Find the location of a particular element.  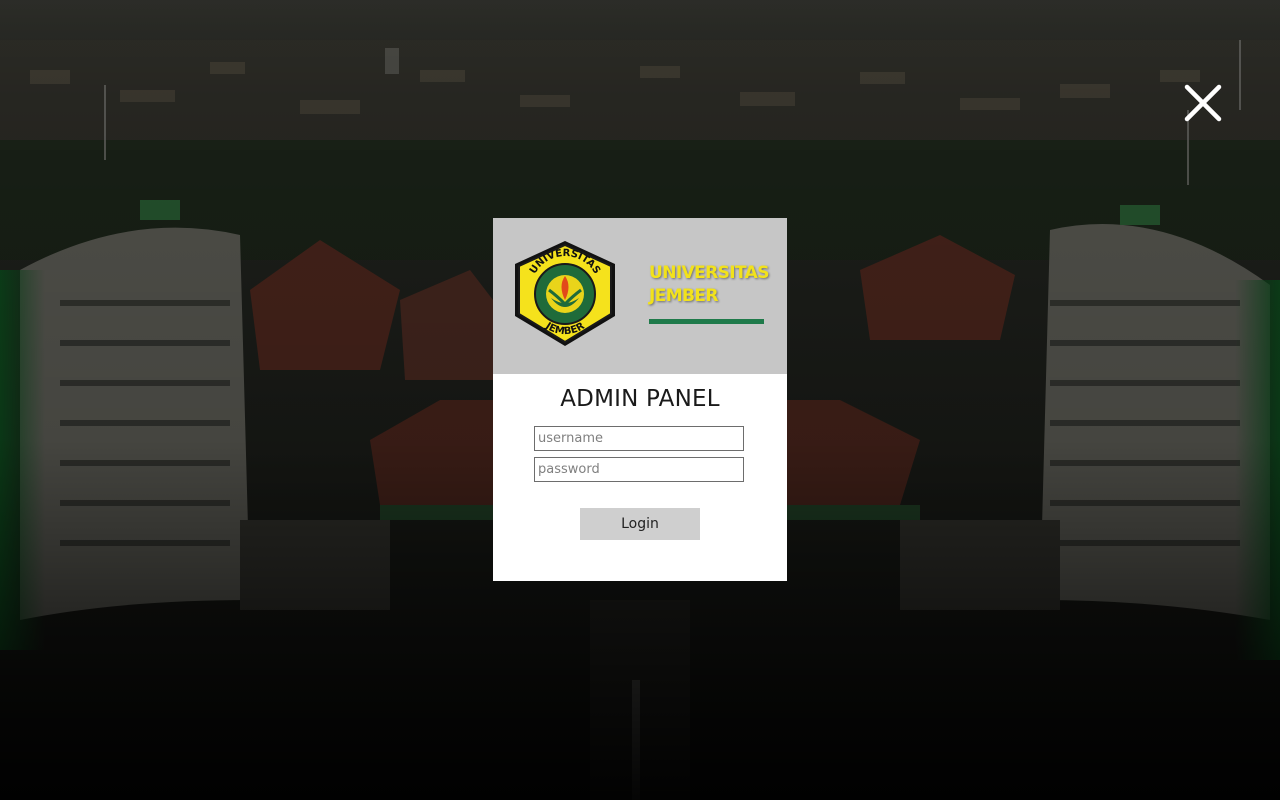

close-button is located at coordinates (1203, 103).